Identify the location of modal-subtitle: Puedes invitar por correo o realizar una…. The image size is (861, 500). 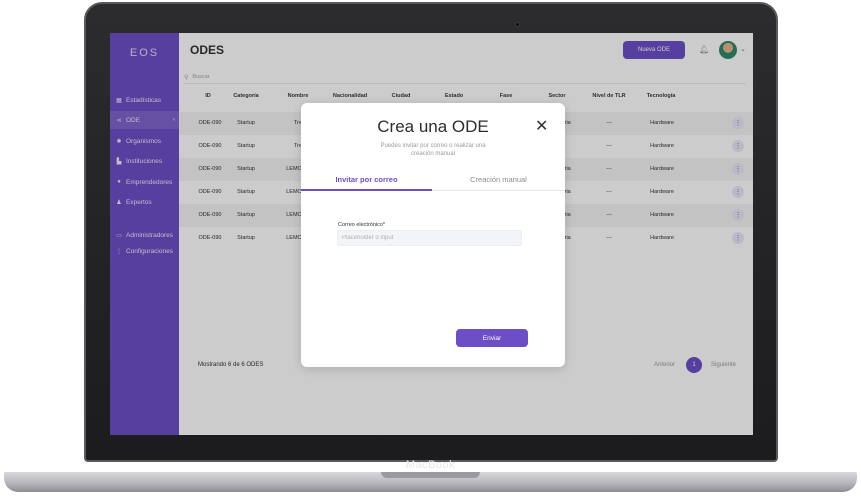
(433, 150).